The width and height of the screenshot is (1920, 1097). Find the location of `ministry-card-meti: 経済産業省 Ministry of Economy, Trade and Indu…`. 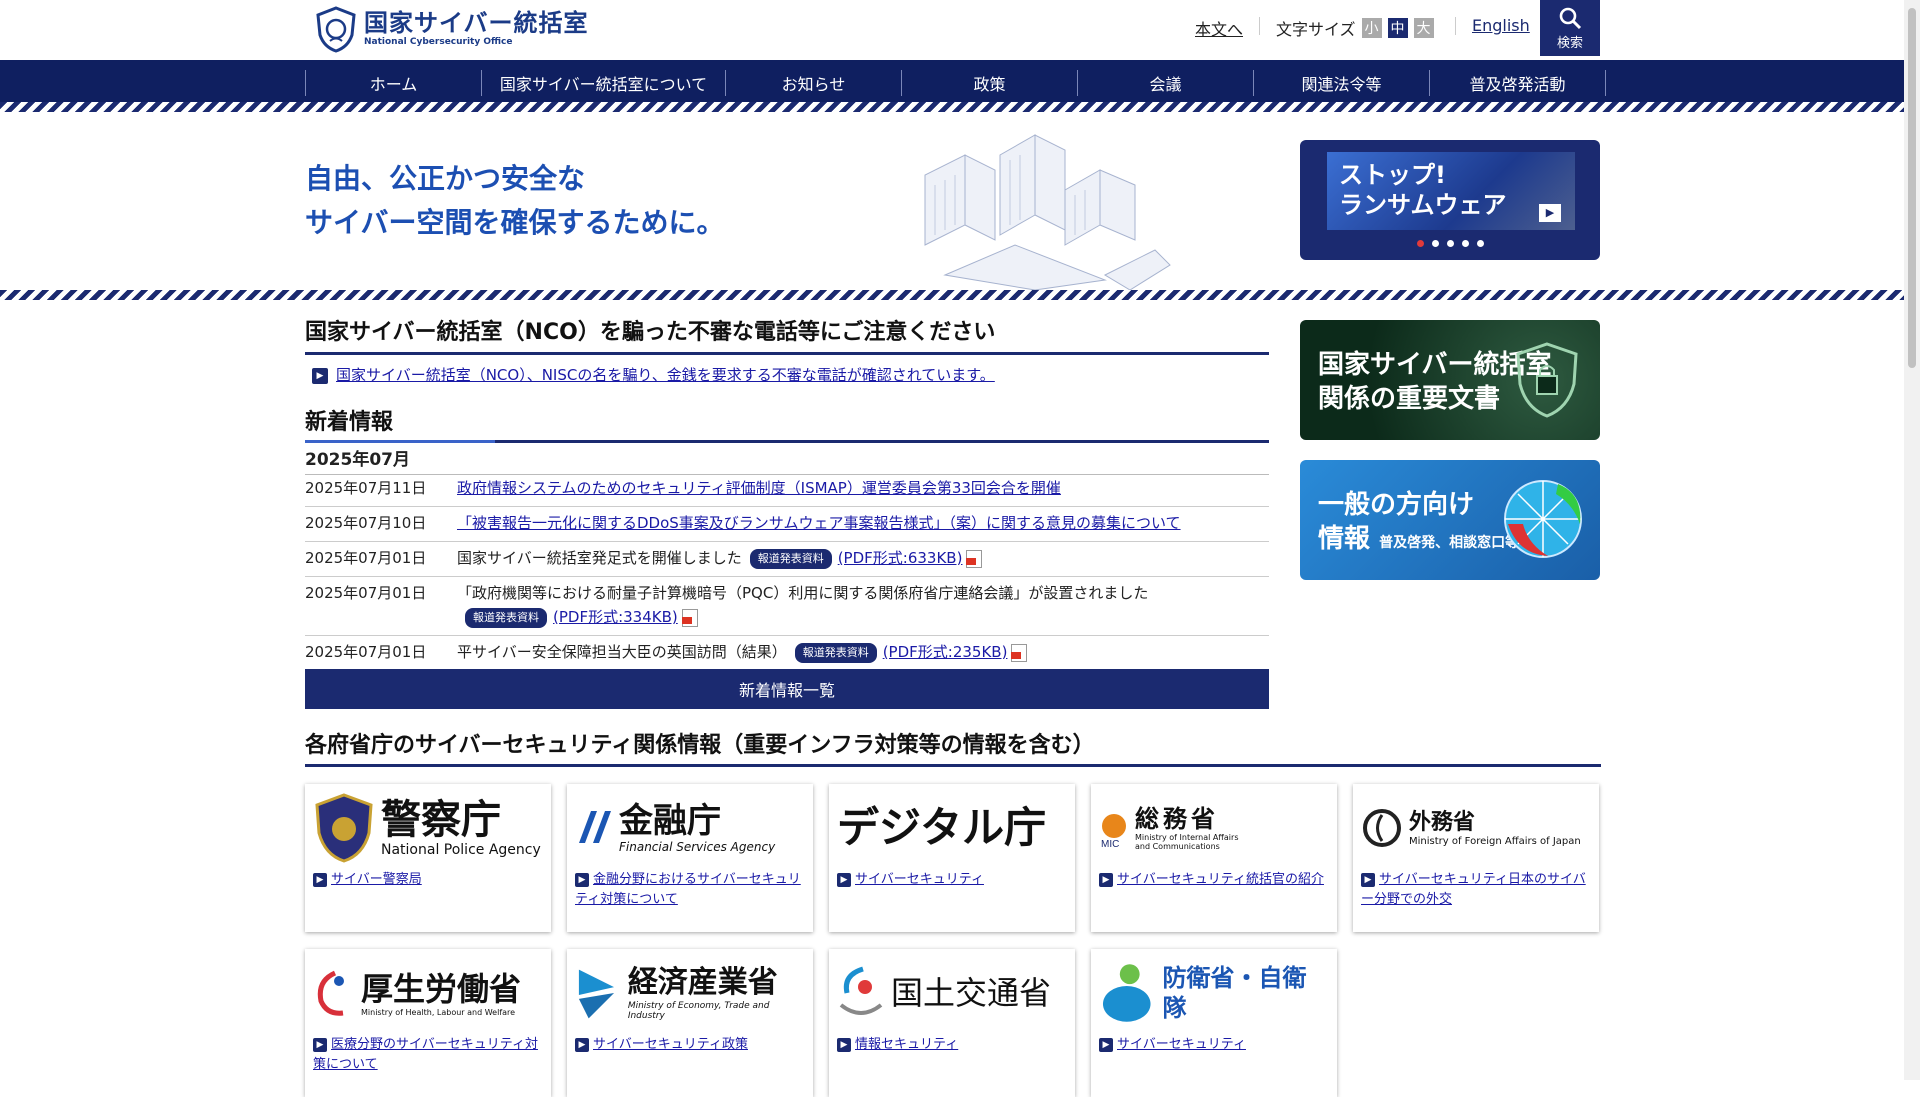

ministry-card-meti: 経済産業省 Ministry of Economy, Trade and Indu… is located at coordinates (690, 1023).